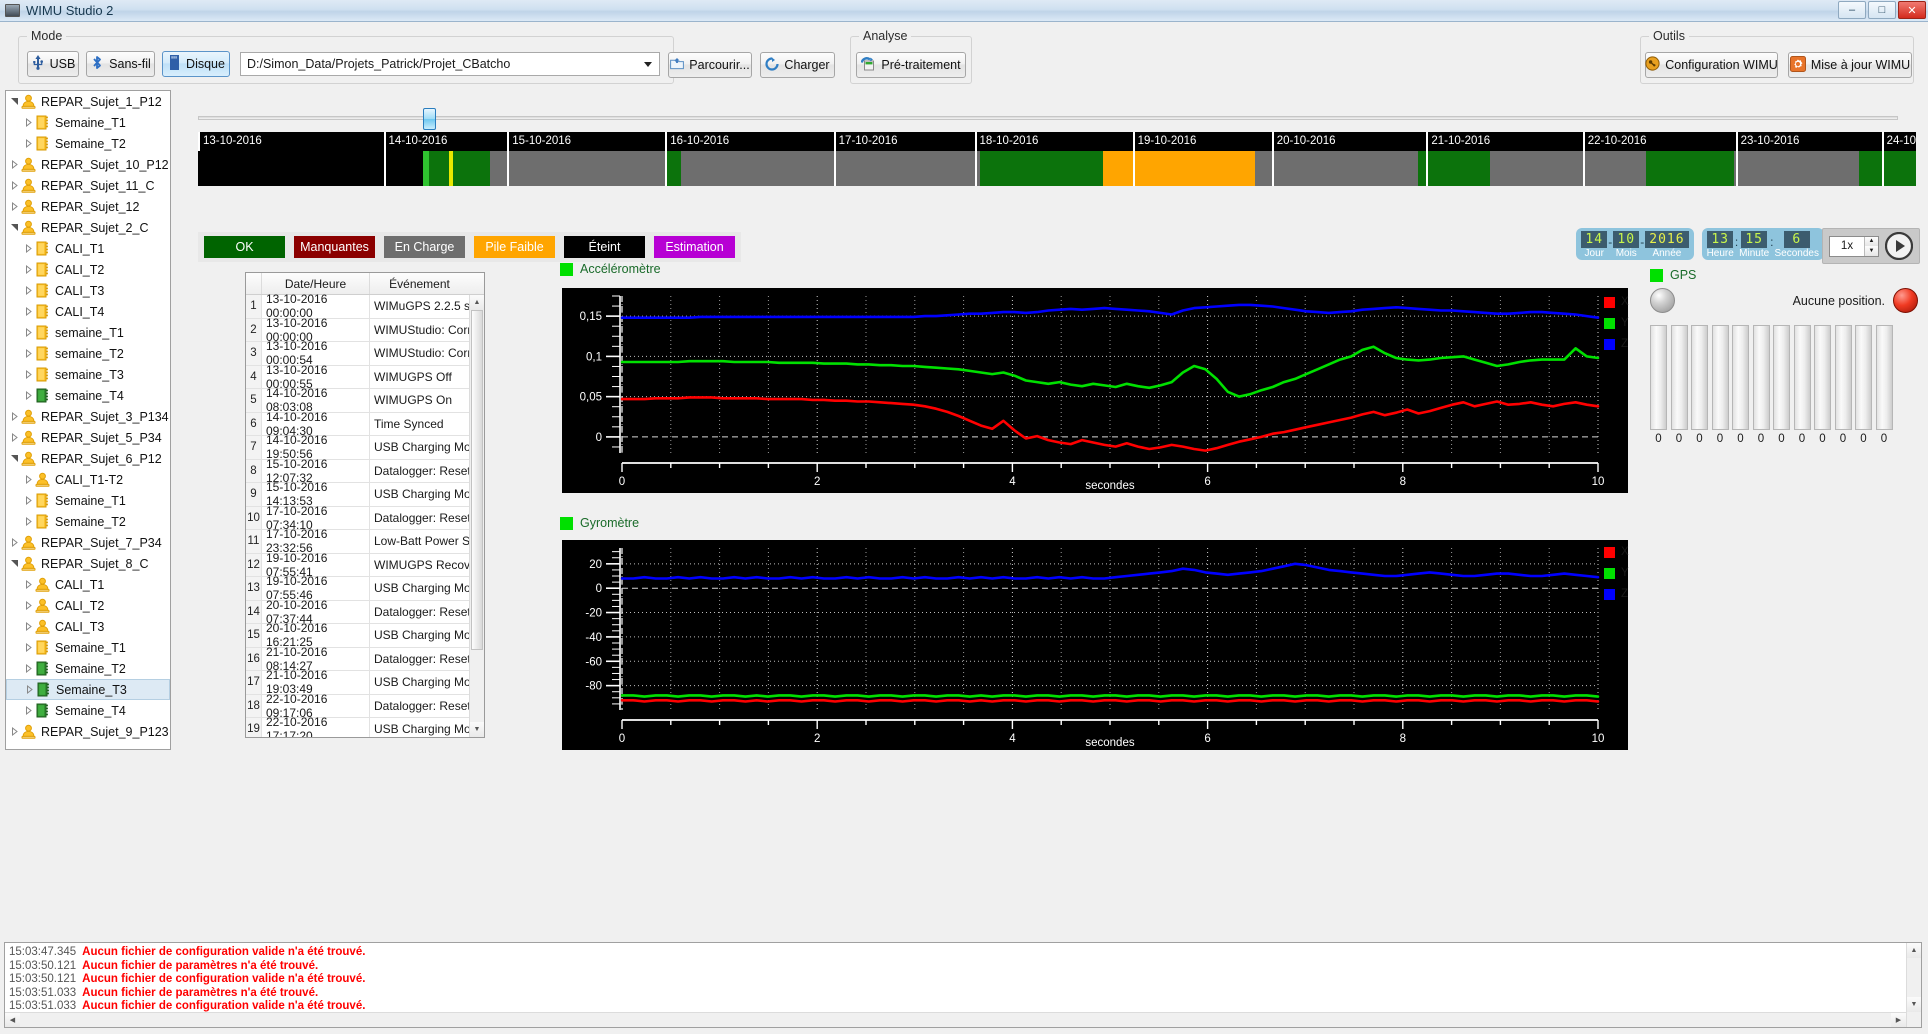  What do you see at coordinates (88, 227) in the screenshot?
I see `tree-item-repar-sujet-2-c: REPAR_Sujet_2_C` at bounding box center [88, 227].